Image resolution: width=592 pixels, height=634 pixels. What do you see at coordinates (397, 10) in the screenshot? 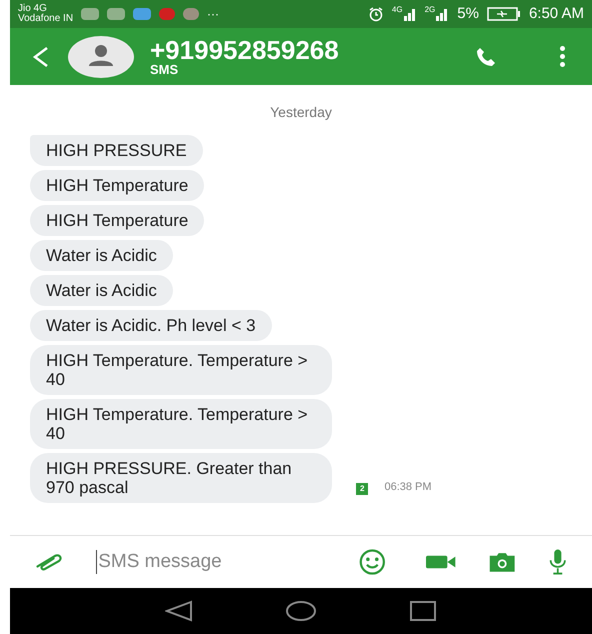
I see `network-label: 4G` at bounding box center [397, 10].